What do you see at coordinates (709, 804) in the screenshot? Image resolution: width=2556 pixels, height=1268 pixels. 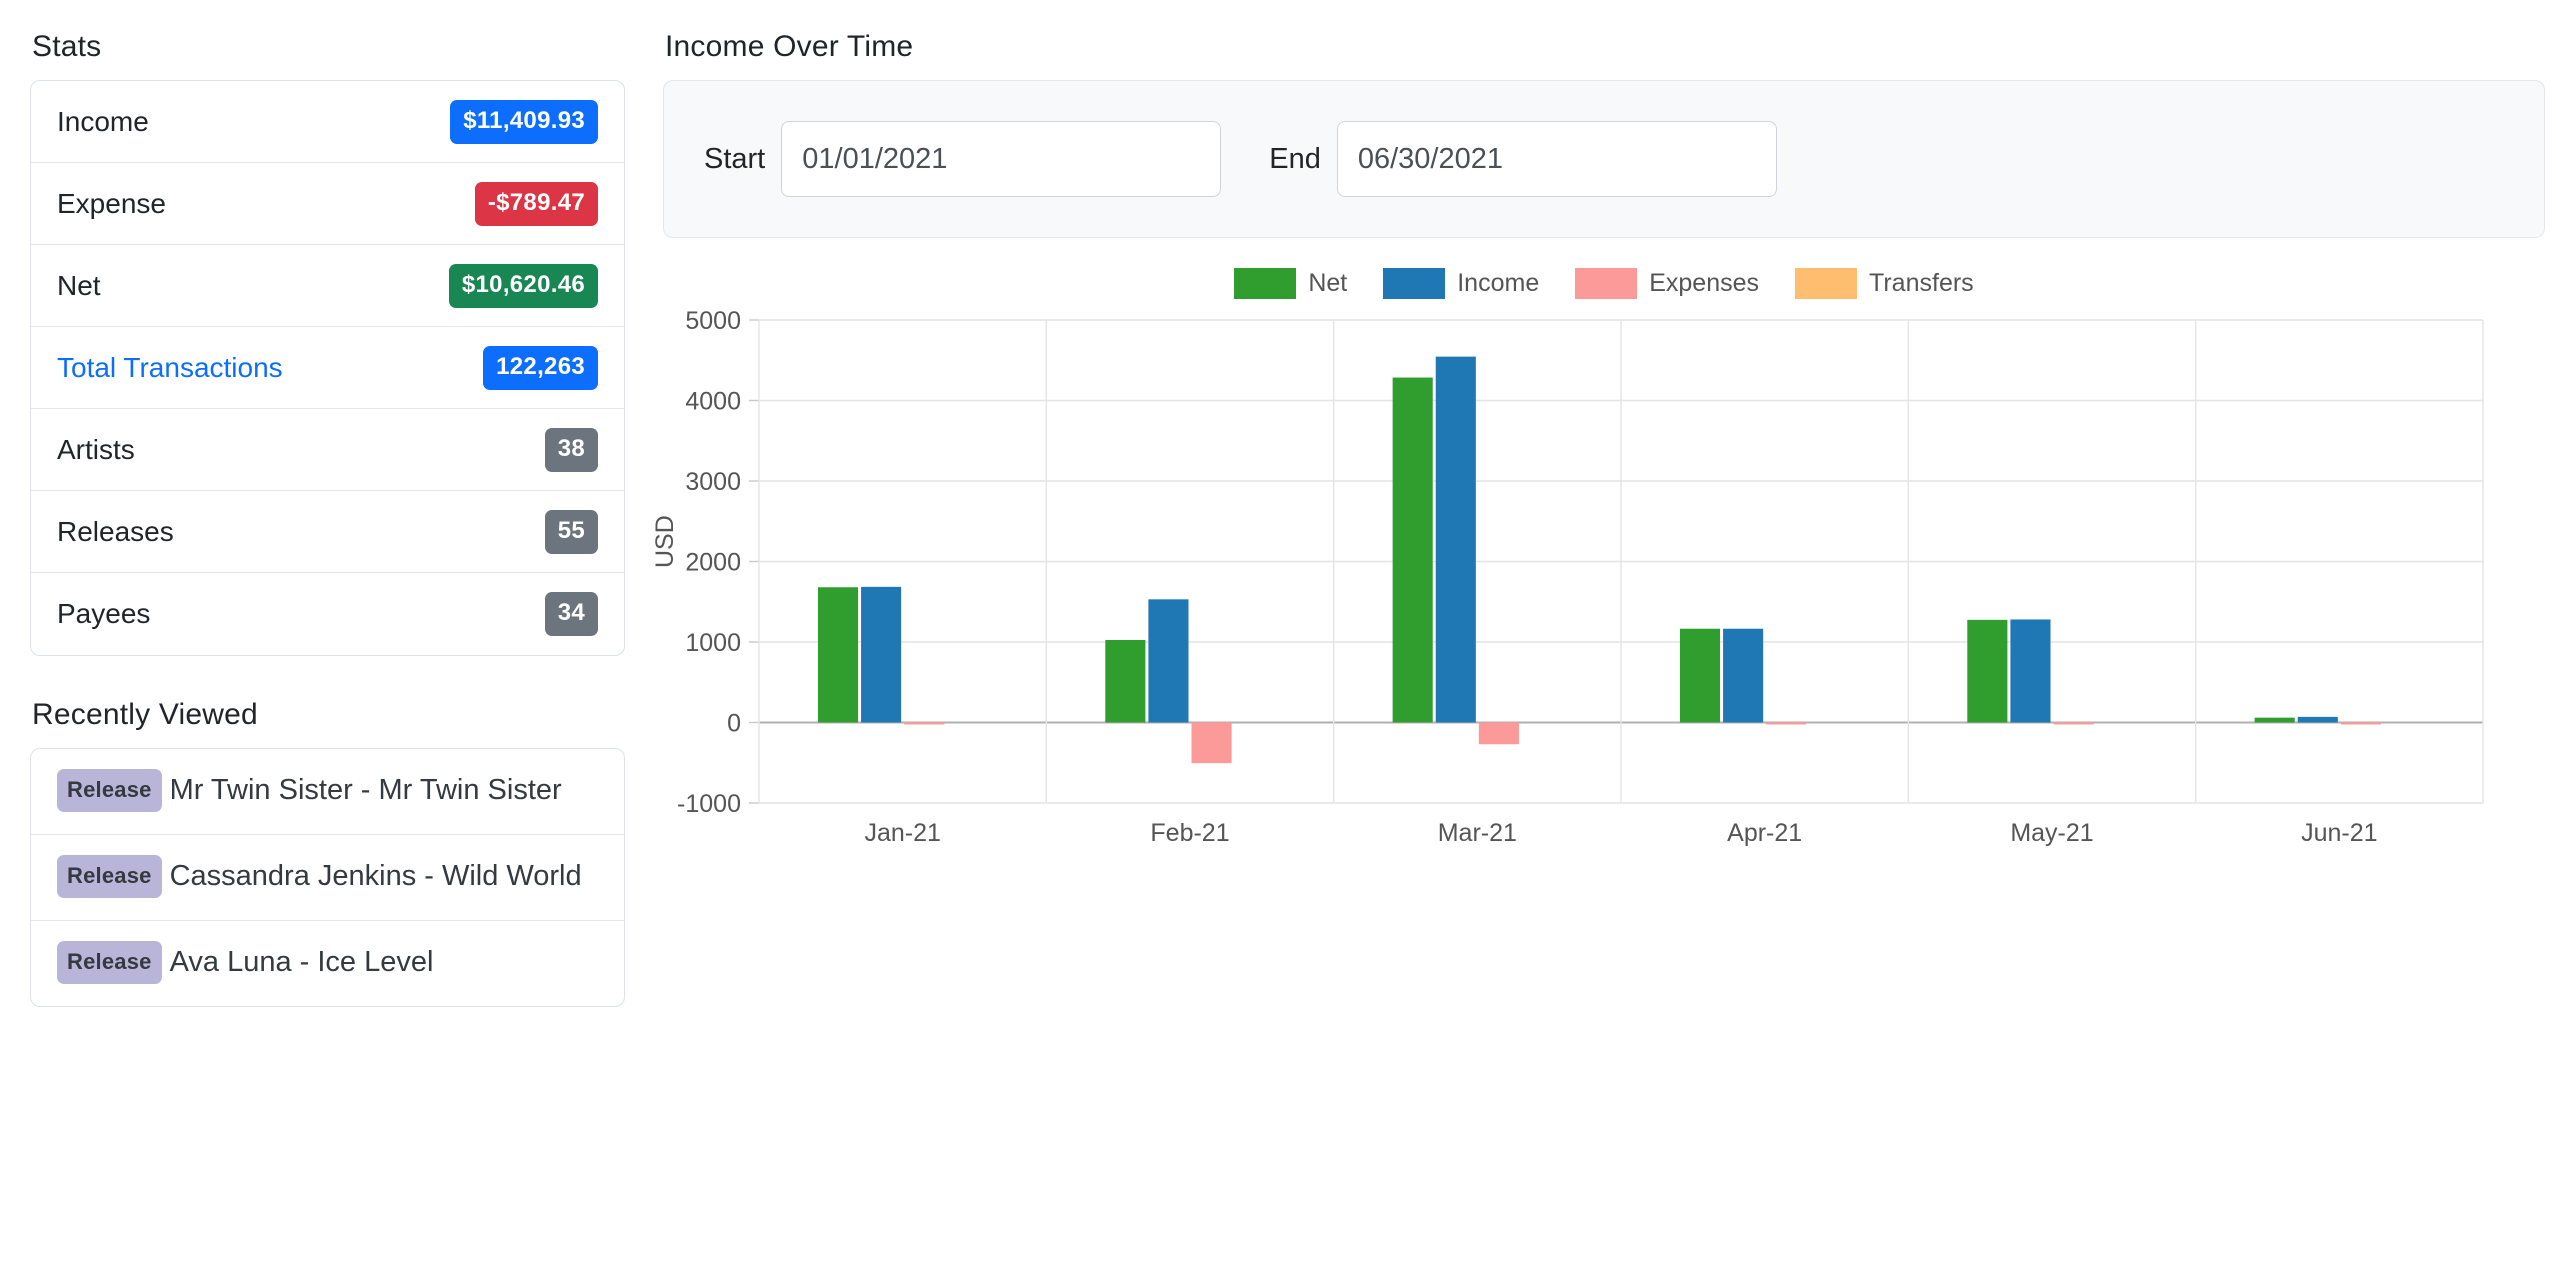 I see `svg-text: -1000` at bounding box center [709, 804].